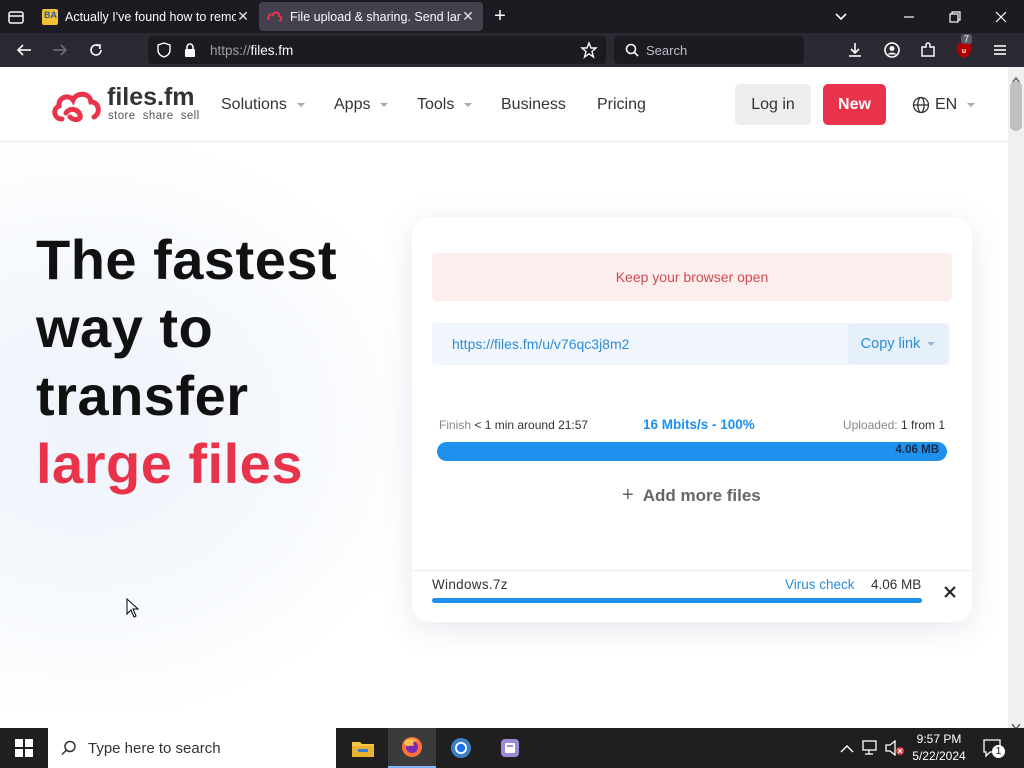 The height and width of the screenshot is (768, 1024). Describe the element at coordinates (917, 450) in the screenshot. I see `progress-size: 4.06 MB` at that location.